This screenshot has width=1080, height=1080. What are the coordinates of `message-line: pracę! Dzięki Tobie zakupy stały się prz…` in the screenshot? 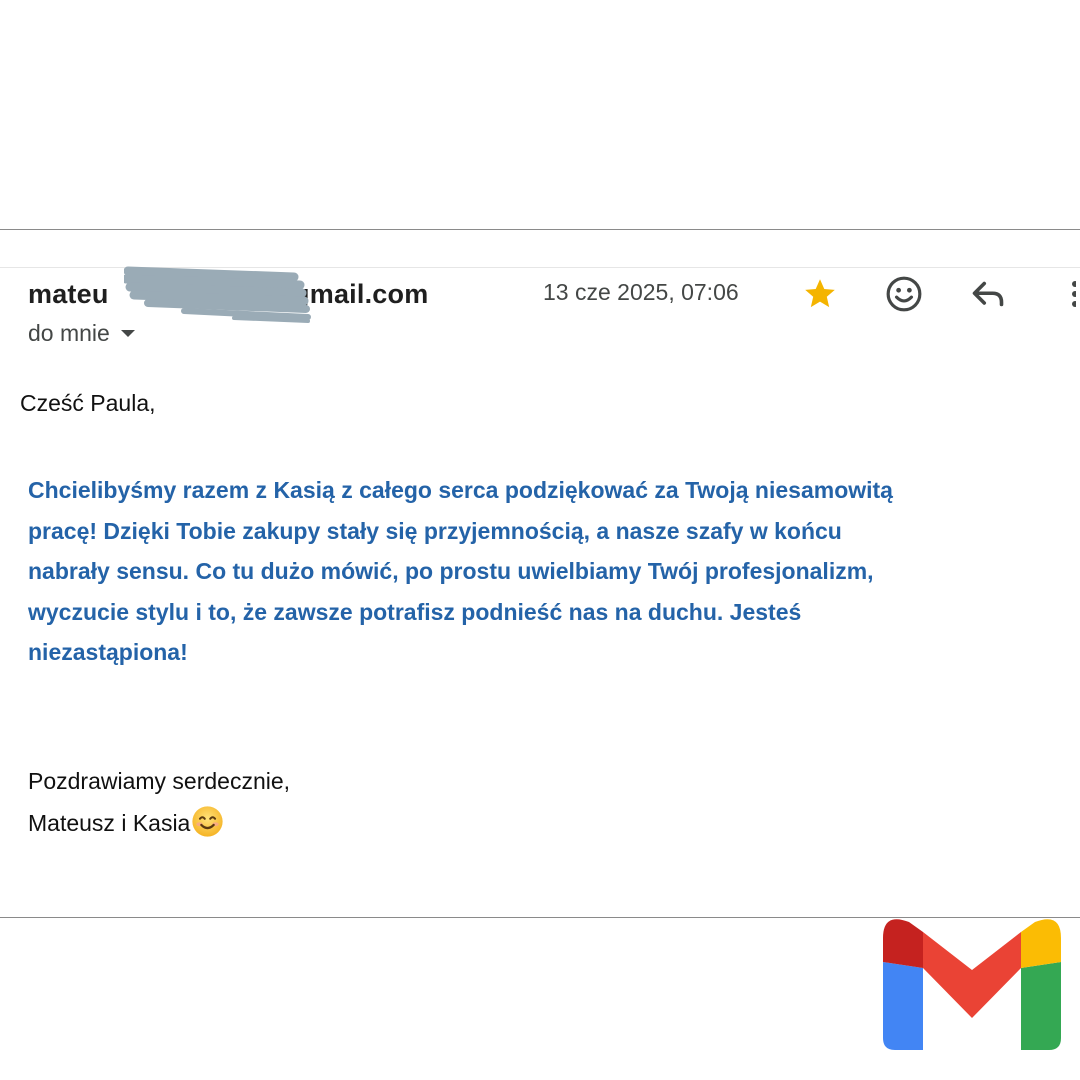 It's located at (435, 530).